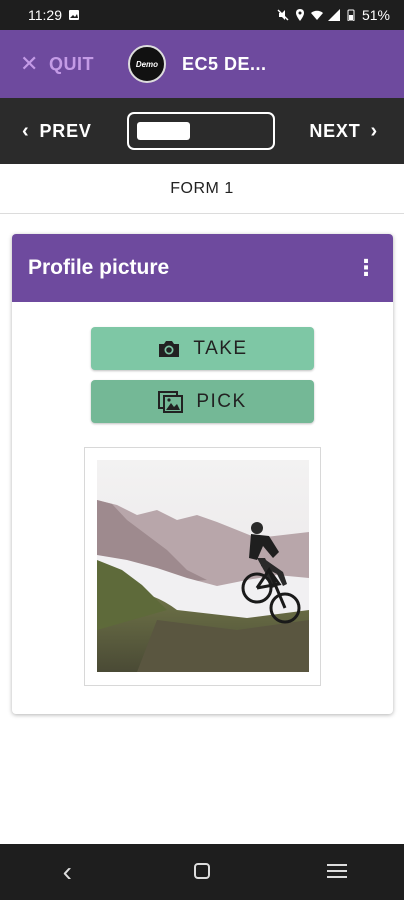  What do you see at coordinates (375, 15) in the screenshot?
I see `battery-level: 51%` at bounding box center [375, 15].